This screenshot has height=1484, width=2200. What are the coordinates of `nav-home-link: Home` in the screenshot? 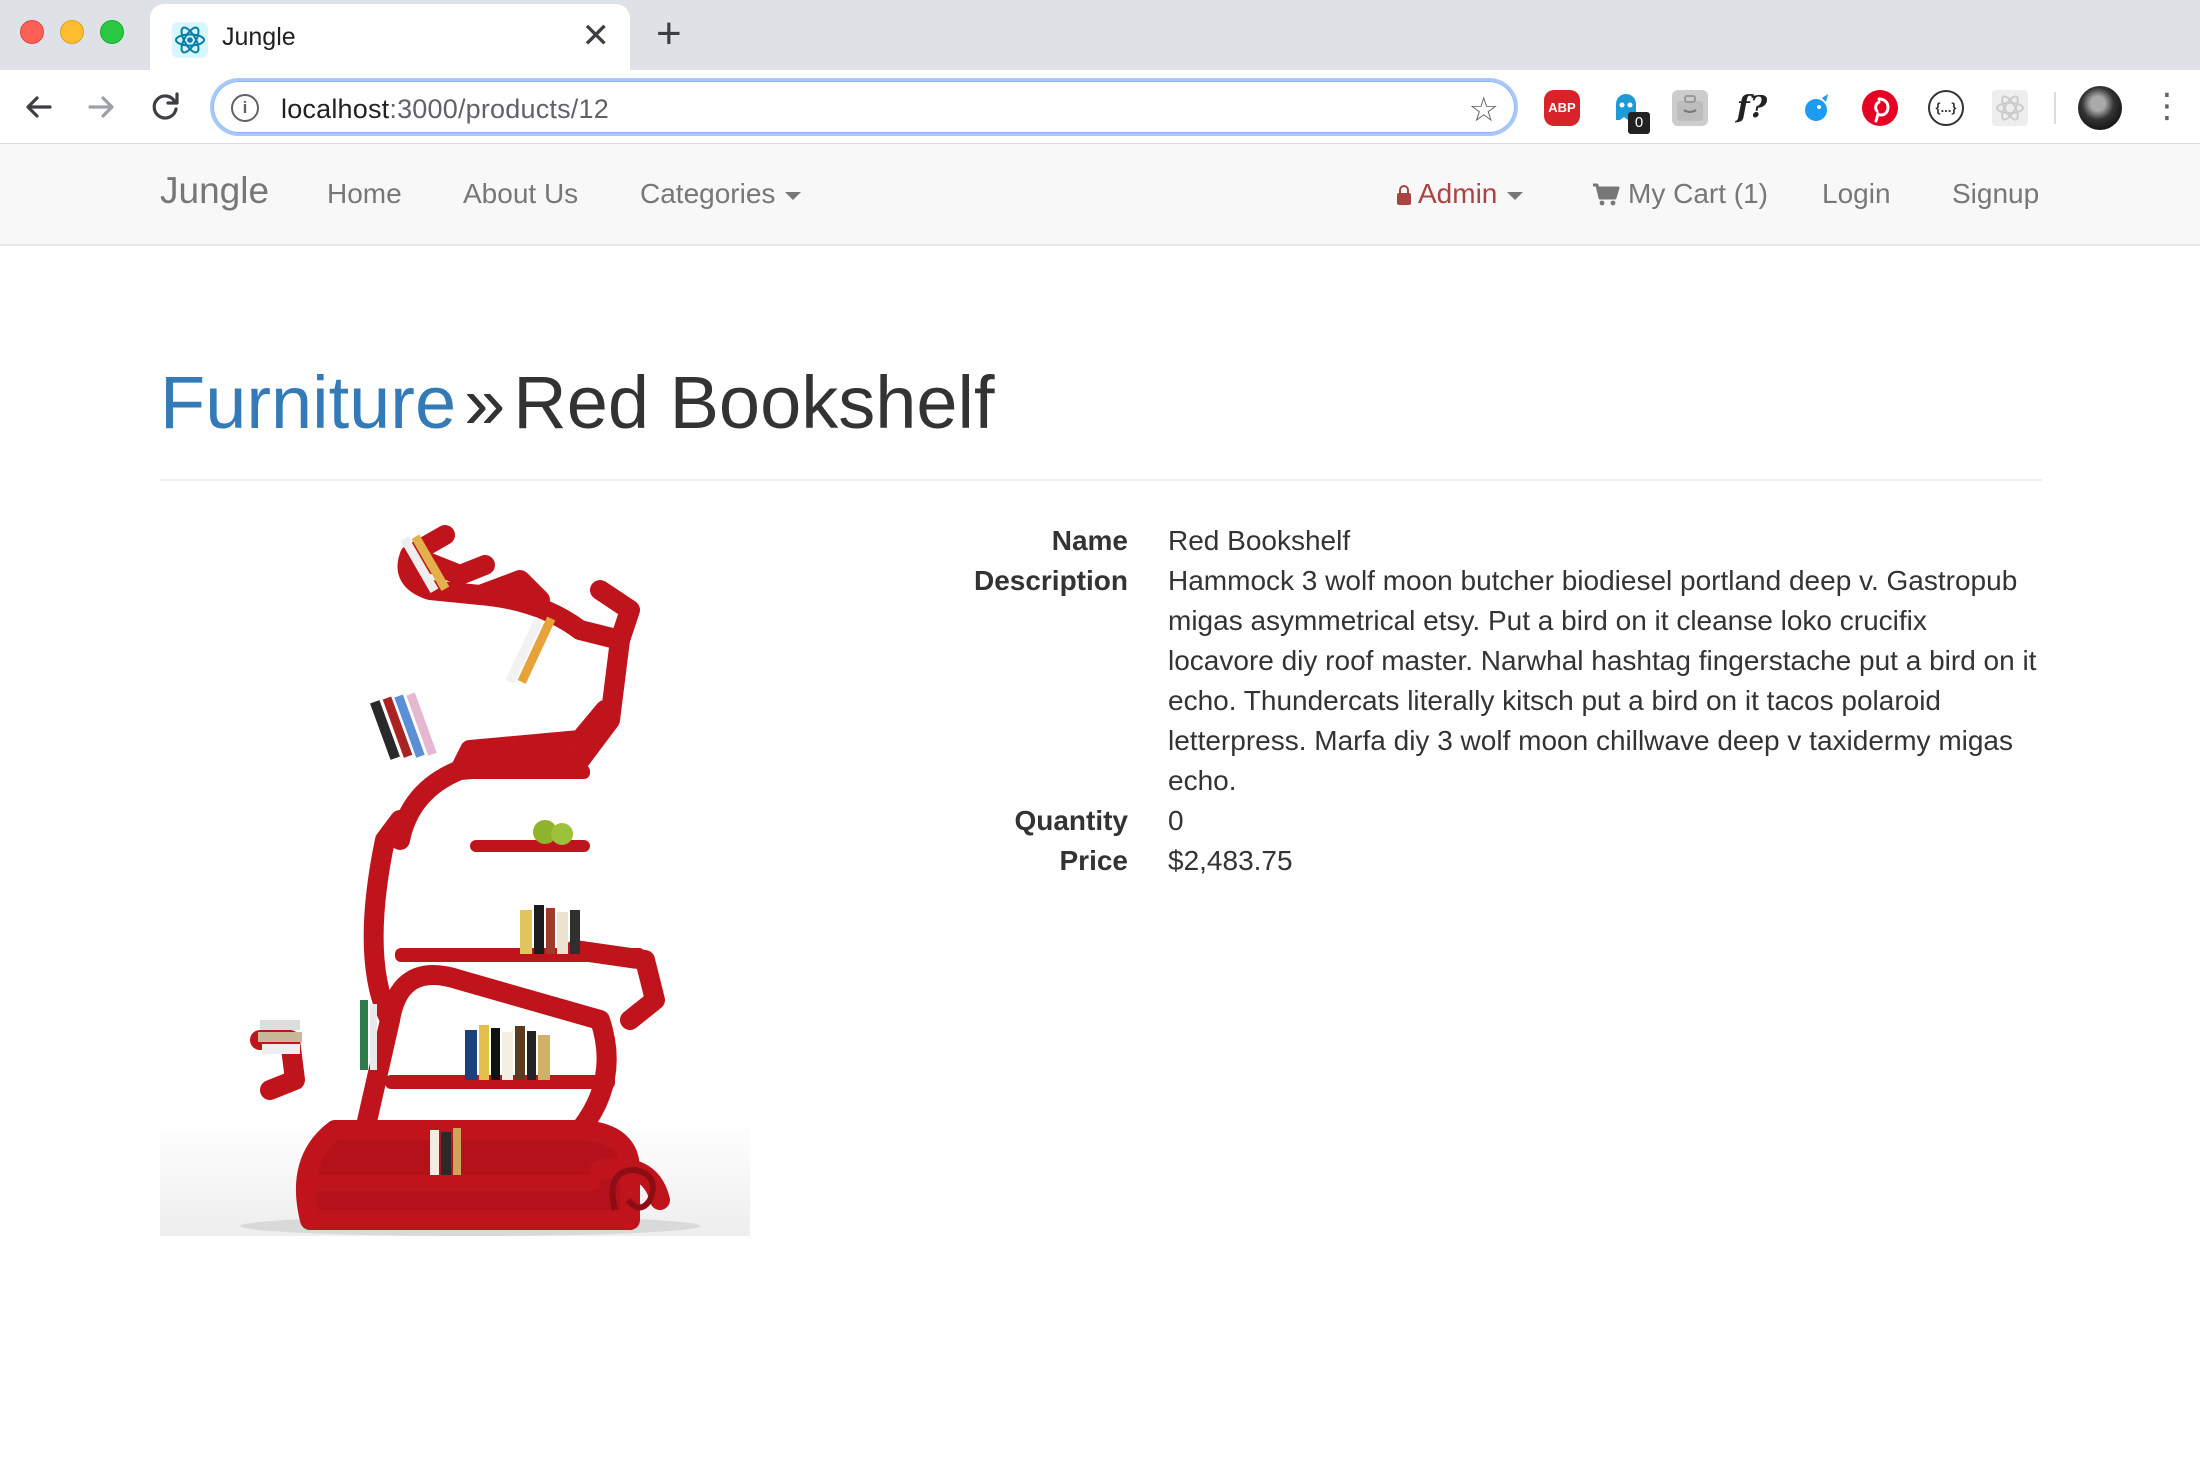 It's located at (364, 194).